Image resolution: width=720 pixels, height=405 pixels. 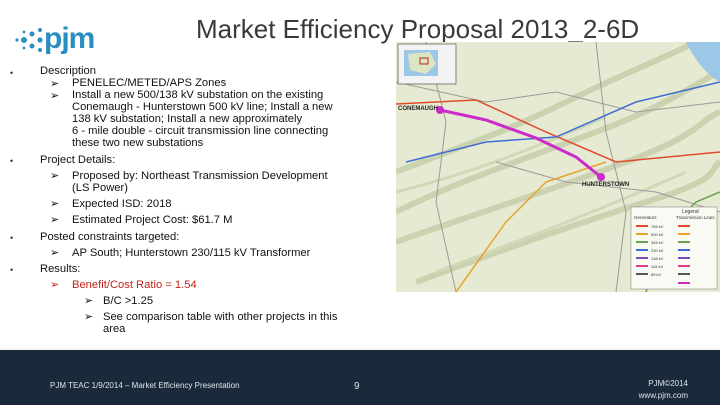 I want to click on results-heading: Results:, so click(x=60, y=269).